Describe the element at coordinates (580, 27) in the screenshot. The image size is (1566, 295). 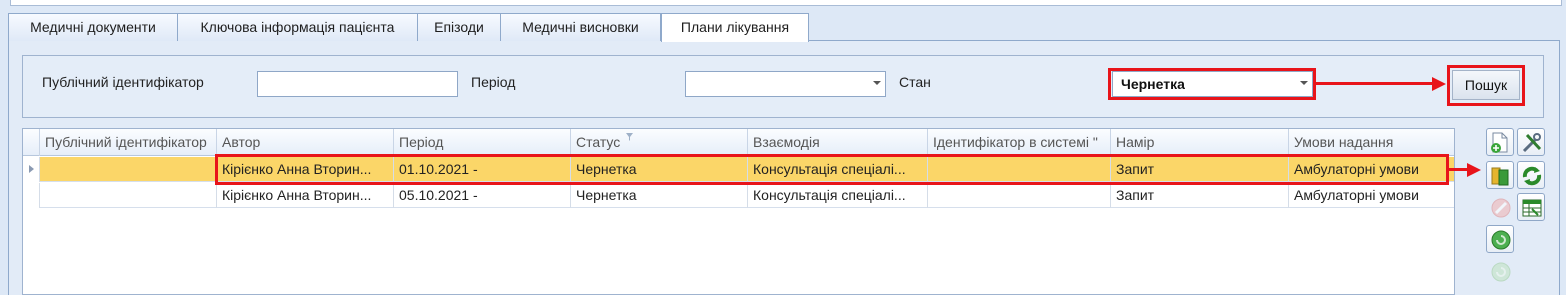
I see `tab-medical-conclusions: Медичні висновки` at that location.